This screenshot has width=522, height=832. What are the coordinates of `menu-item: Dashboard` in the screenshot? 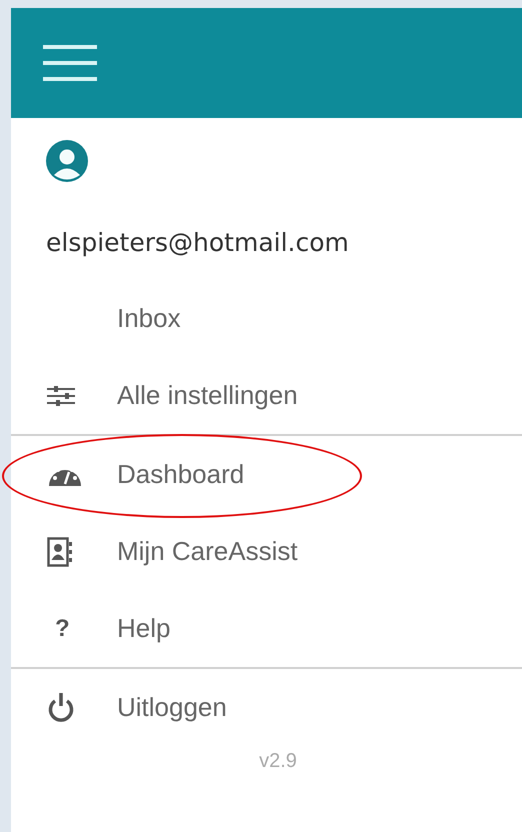 It's located at (266, 474).